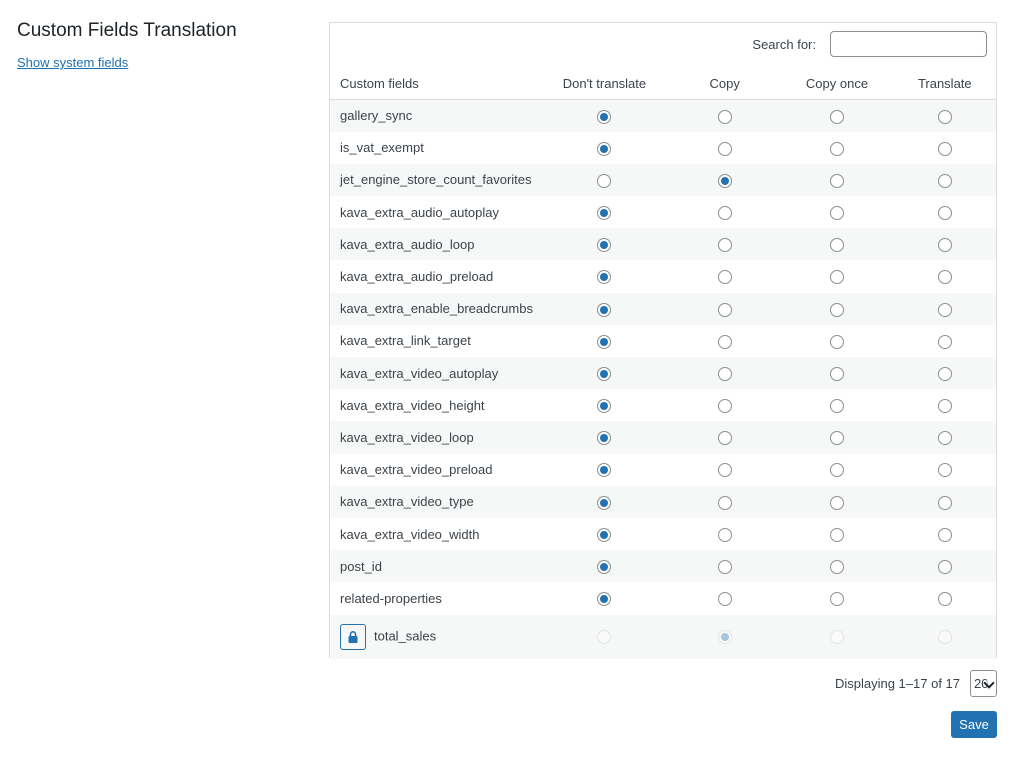 The height and width of the screenshot is (759, 1024). I want to click on per-page-select: 20, so click(983, 683).